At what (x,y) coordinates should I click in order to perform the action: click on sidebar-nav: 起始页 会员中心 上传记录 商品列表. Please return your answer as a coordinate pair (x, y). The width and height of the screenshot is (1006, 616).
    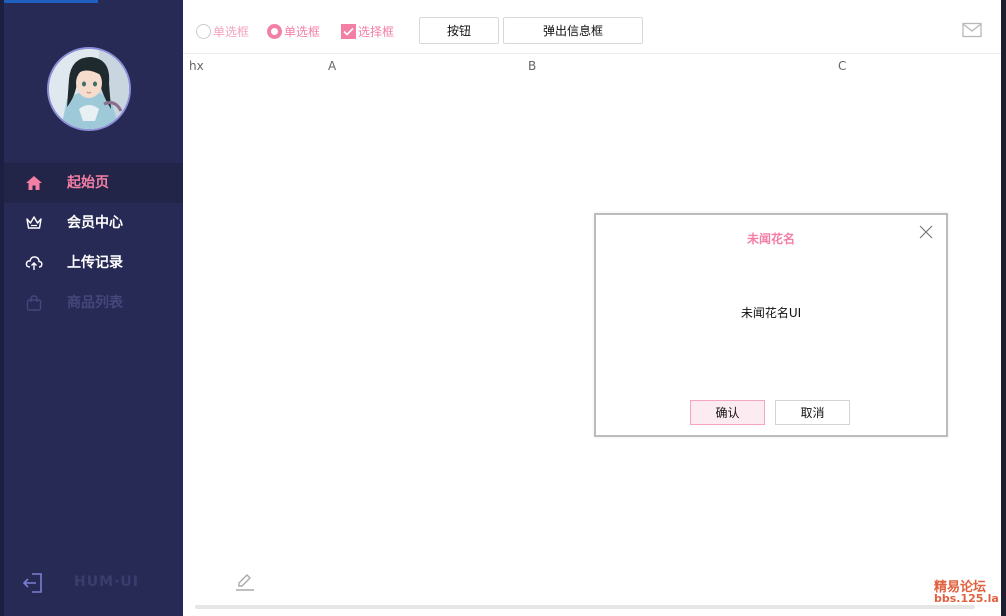
    Looking at the image, I should click on (93, 243).